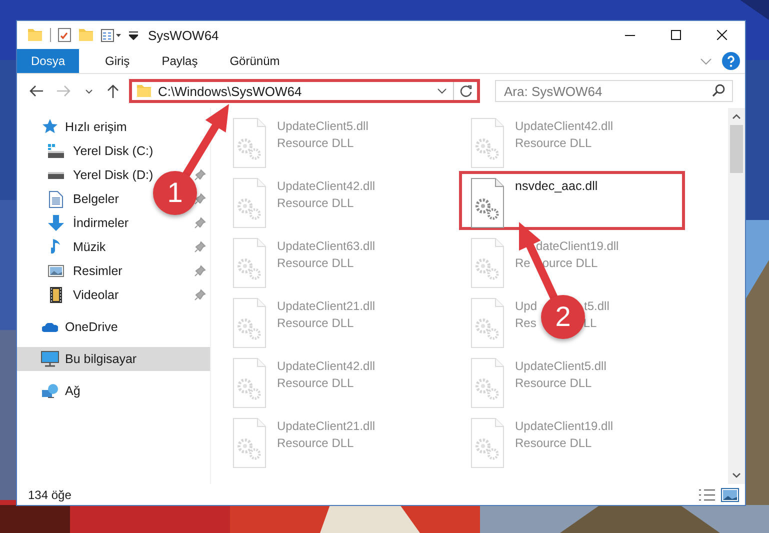 Image resolution: width=769 pixels, height=533 pixels. I want to click on sidebar-item: Hızlı erişim, so click(84, 127).